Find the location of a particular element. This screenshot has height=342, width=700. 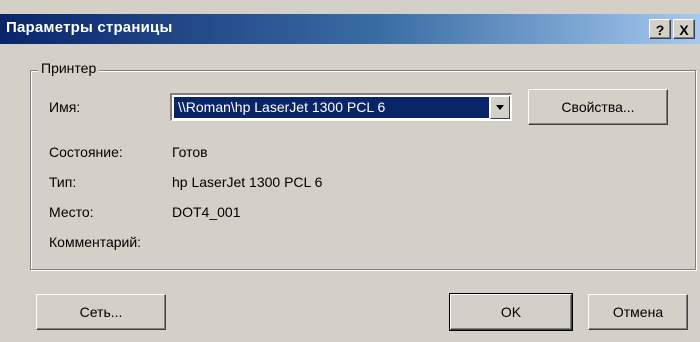

close-button: X is located at coordinates (684, 29).